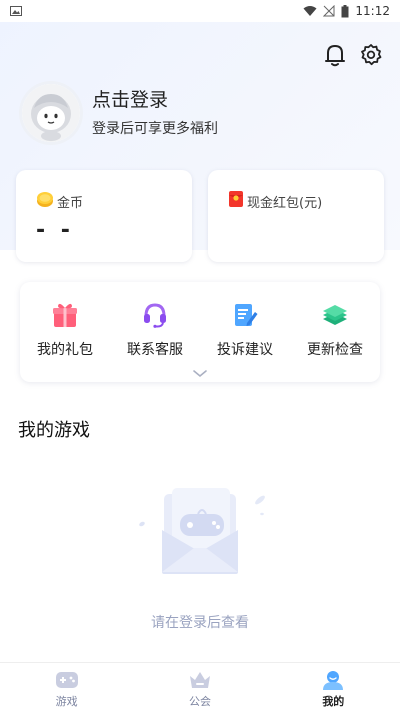 The width and height of the screenshot is (400, 711). What do you see at coordinates (155, 129) in the screenshot?
I see `login-subtitle: 登录后可享更多福利` at bounding box center [155, 129].